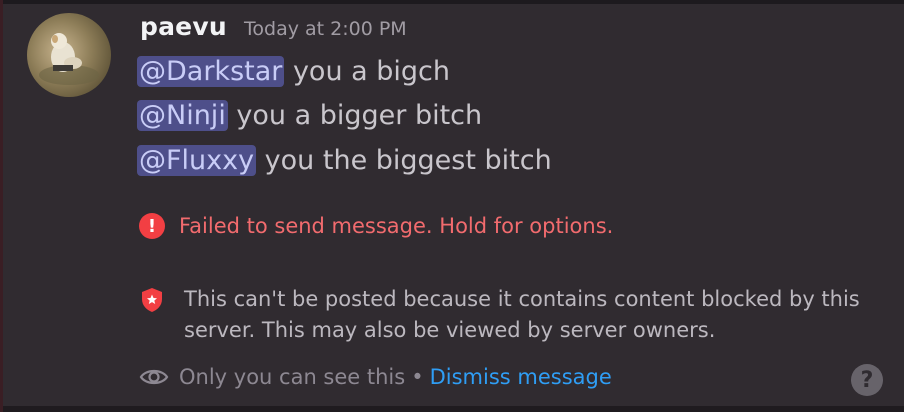 The height and width of the screenshot is (412, 904). Describe the element at coordinates (211, 71) in the screenshot. I see `user-mention: @Darkstar` at that location.